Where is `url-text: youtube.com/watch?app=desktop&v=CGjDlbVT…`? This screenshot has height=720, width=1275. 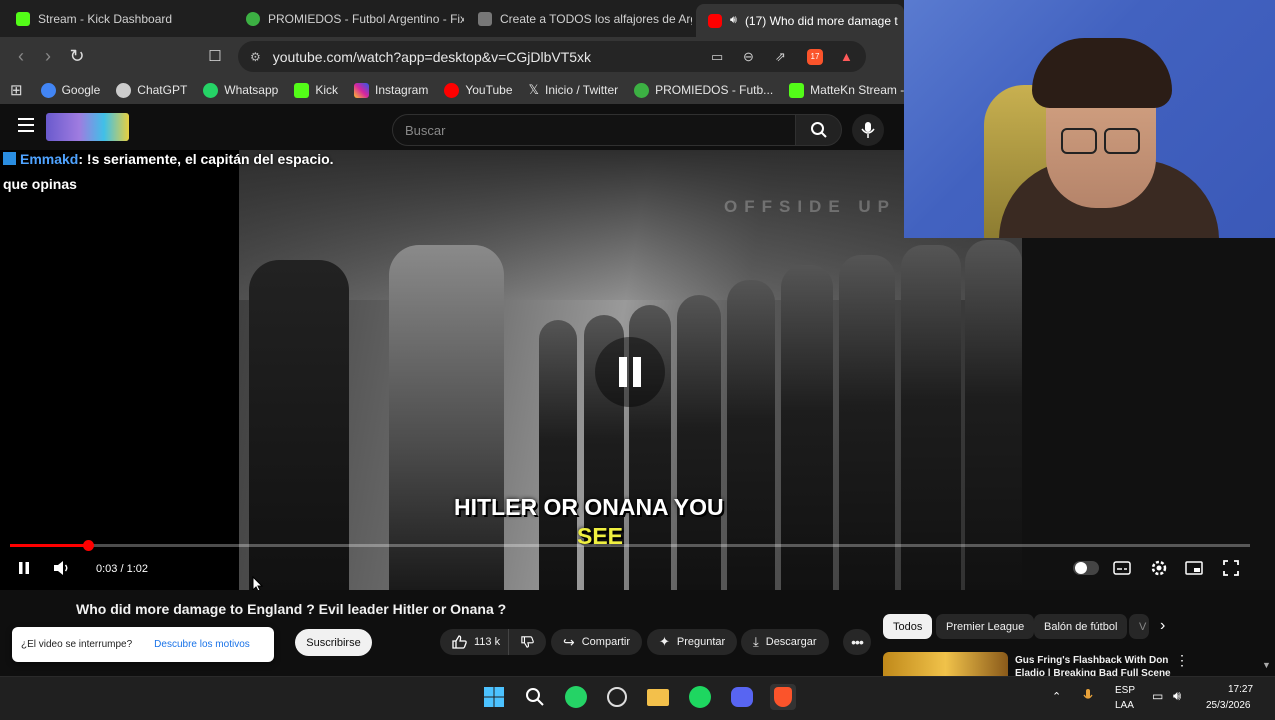
url-text: youtube.com/watch?app=desktop&v=CGjDlbVT… is located at coordinates (432, 57).